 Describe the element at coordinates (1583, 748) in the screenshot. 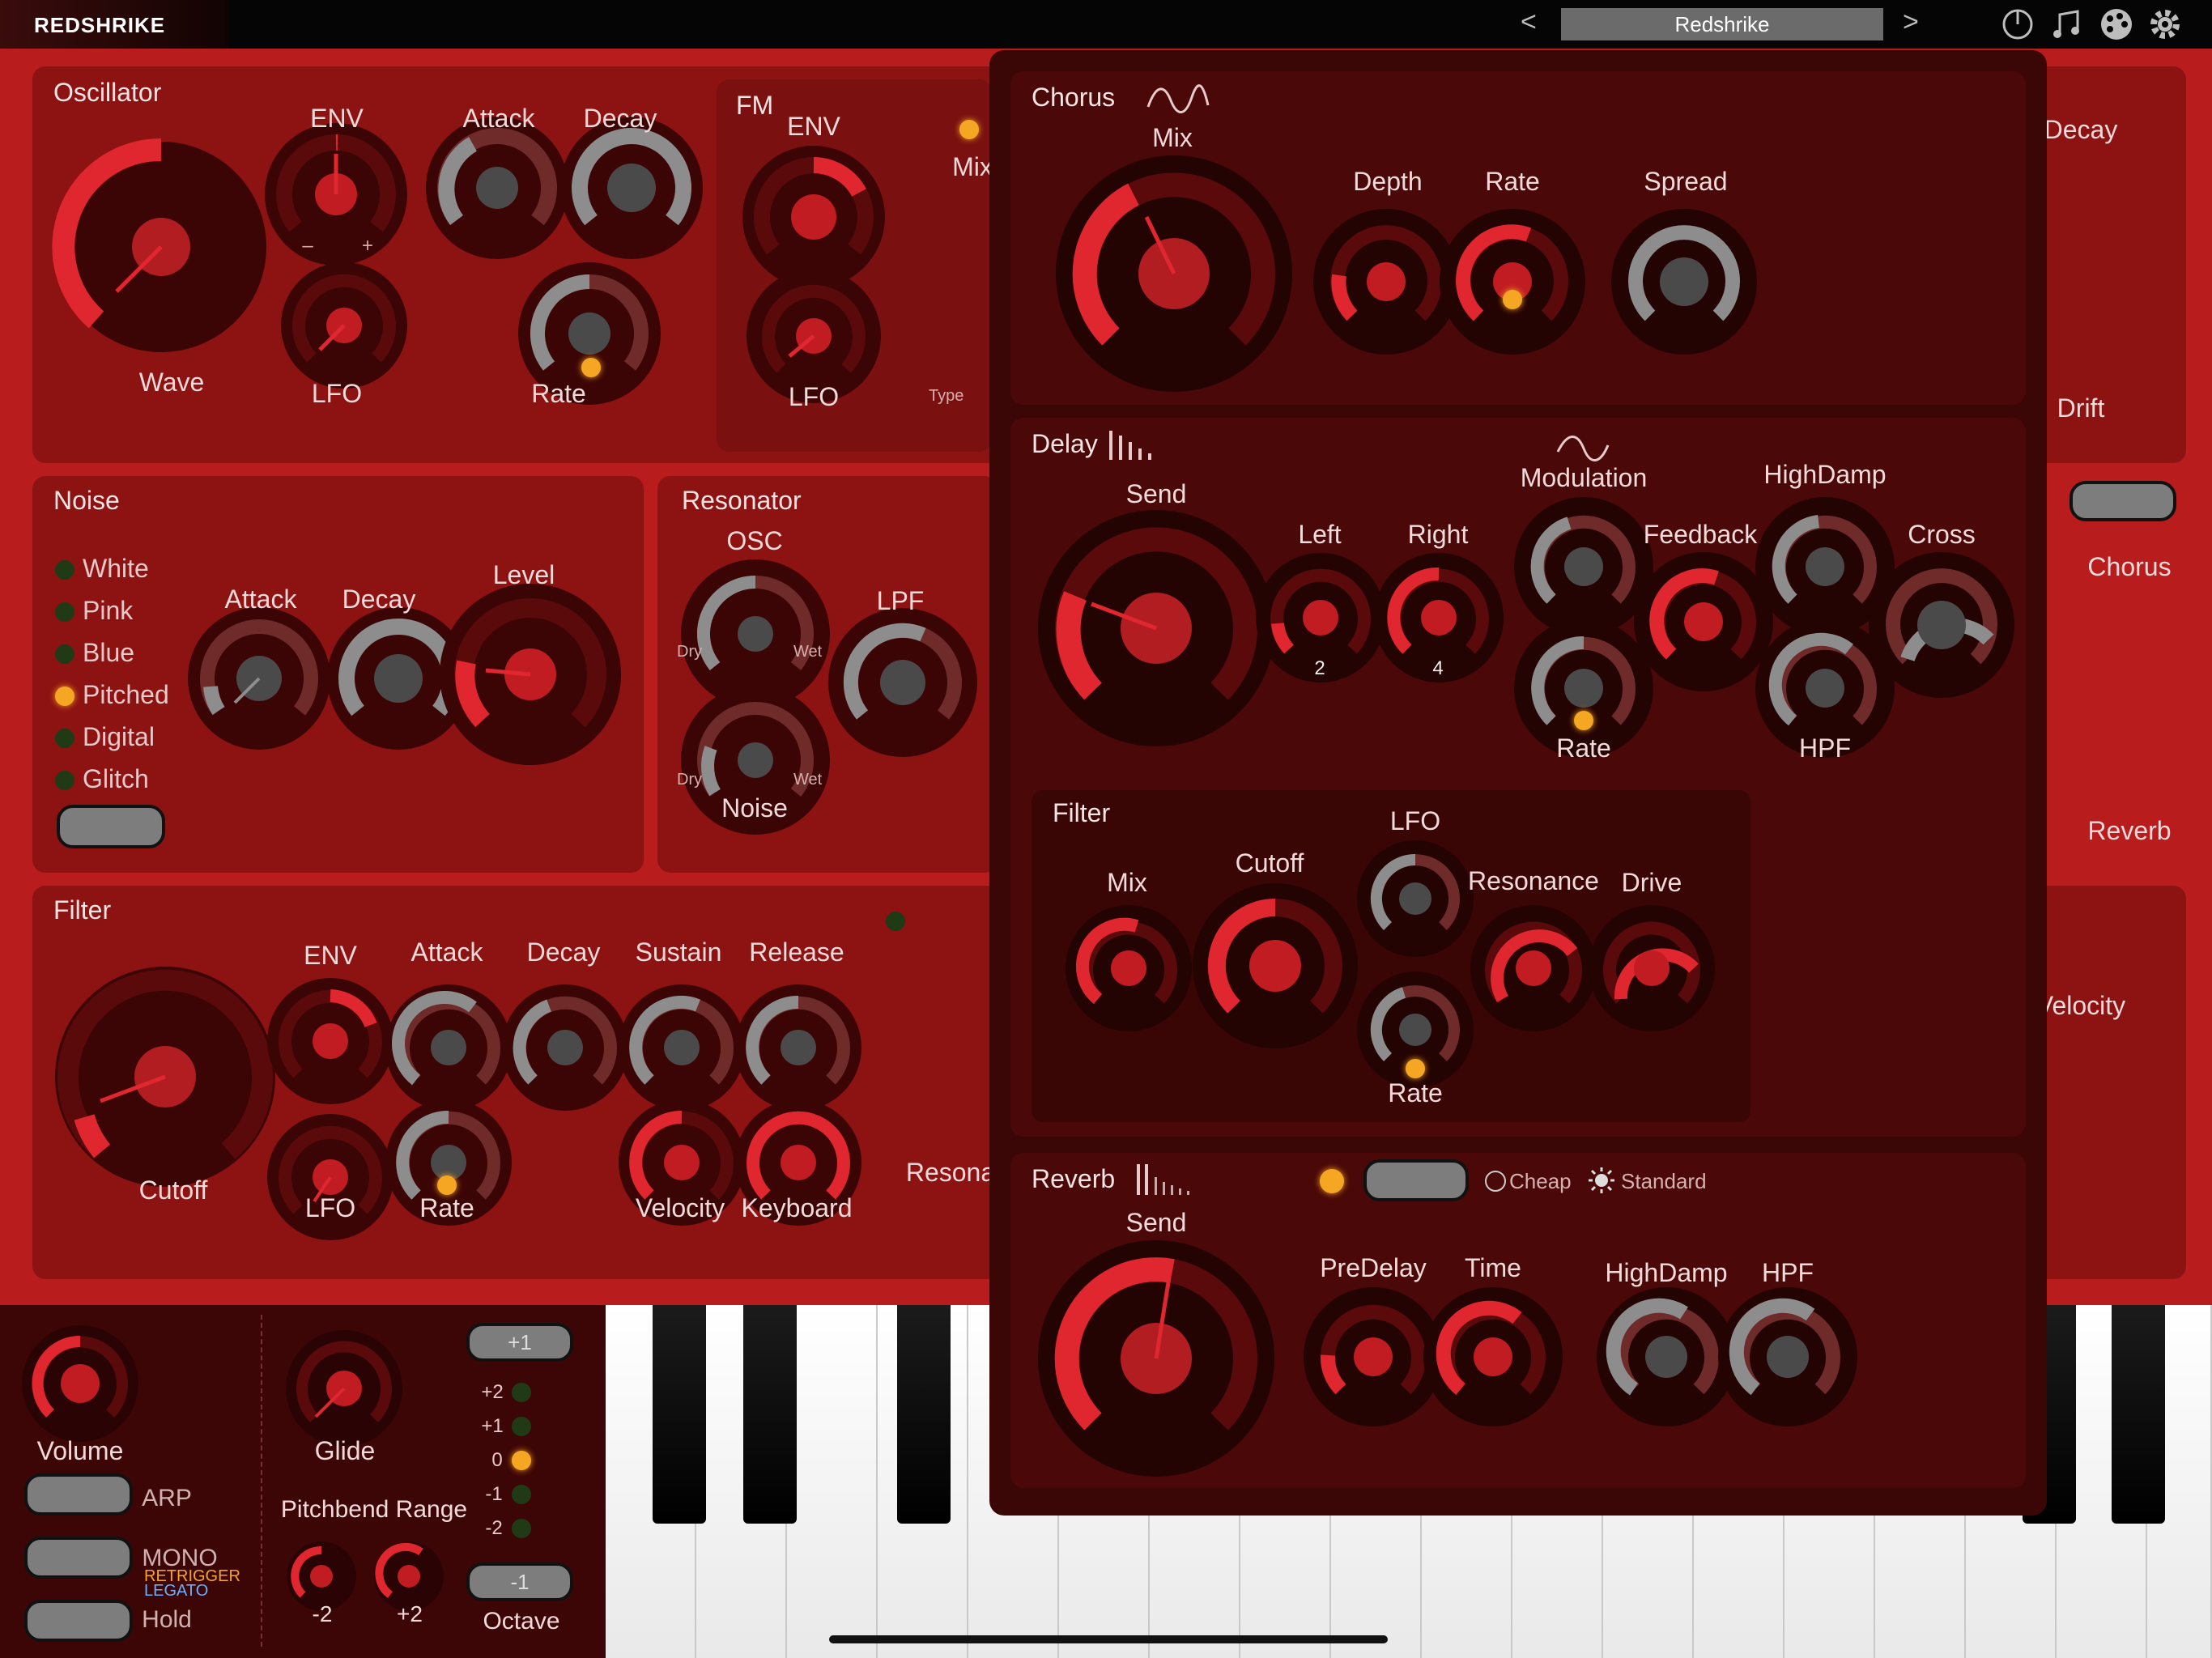

I see `delay-rate-label: Rate` at that location.